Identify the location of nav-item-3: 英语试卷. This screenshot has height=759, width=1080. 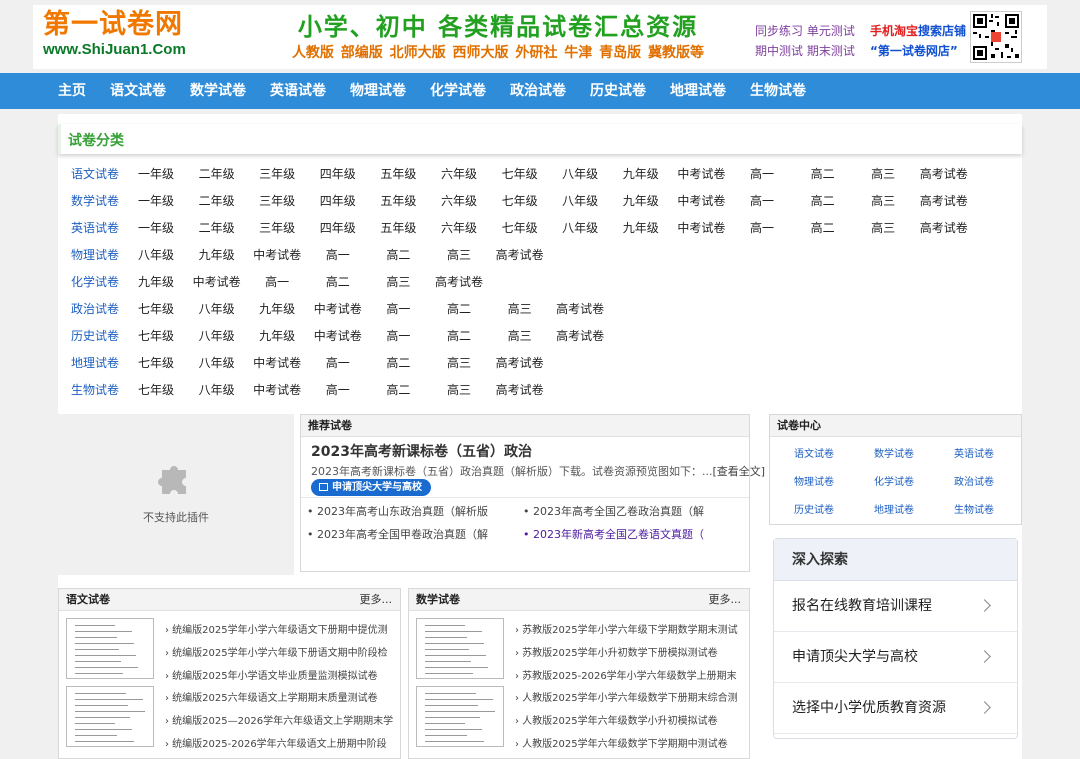
(298, 91).